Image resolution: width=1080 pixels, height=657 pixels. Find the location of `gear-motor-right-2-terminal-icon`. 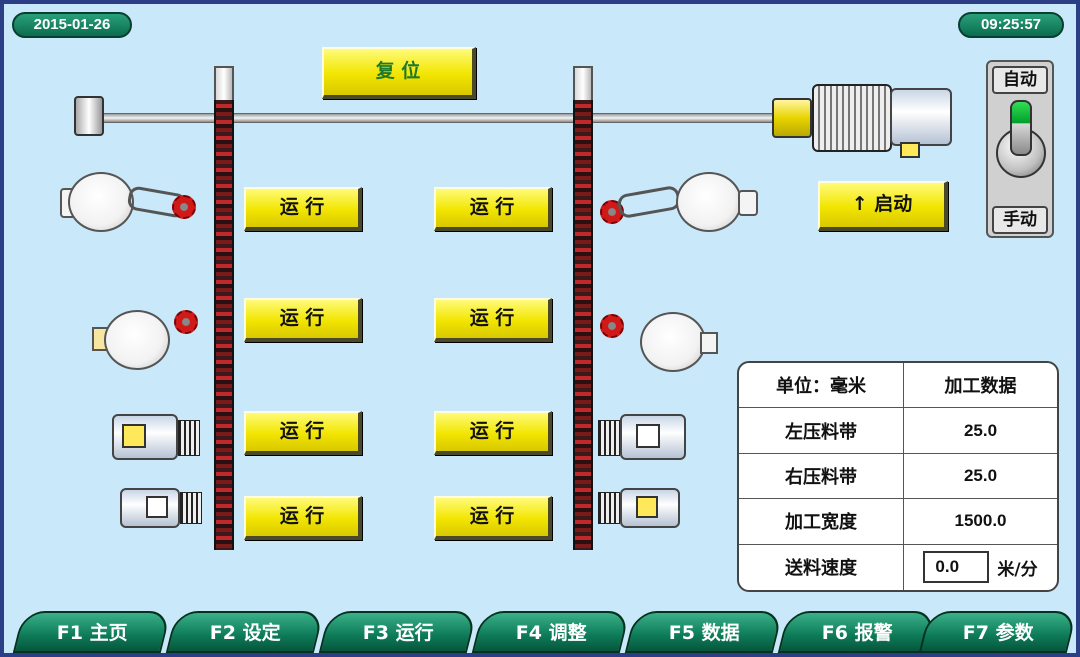

gear-motor-right-2-terminal-icon is located at coordinates (647, 507).